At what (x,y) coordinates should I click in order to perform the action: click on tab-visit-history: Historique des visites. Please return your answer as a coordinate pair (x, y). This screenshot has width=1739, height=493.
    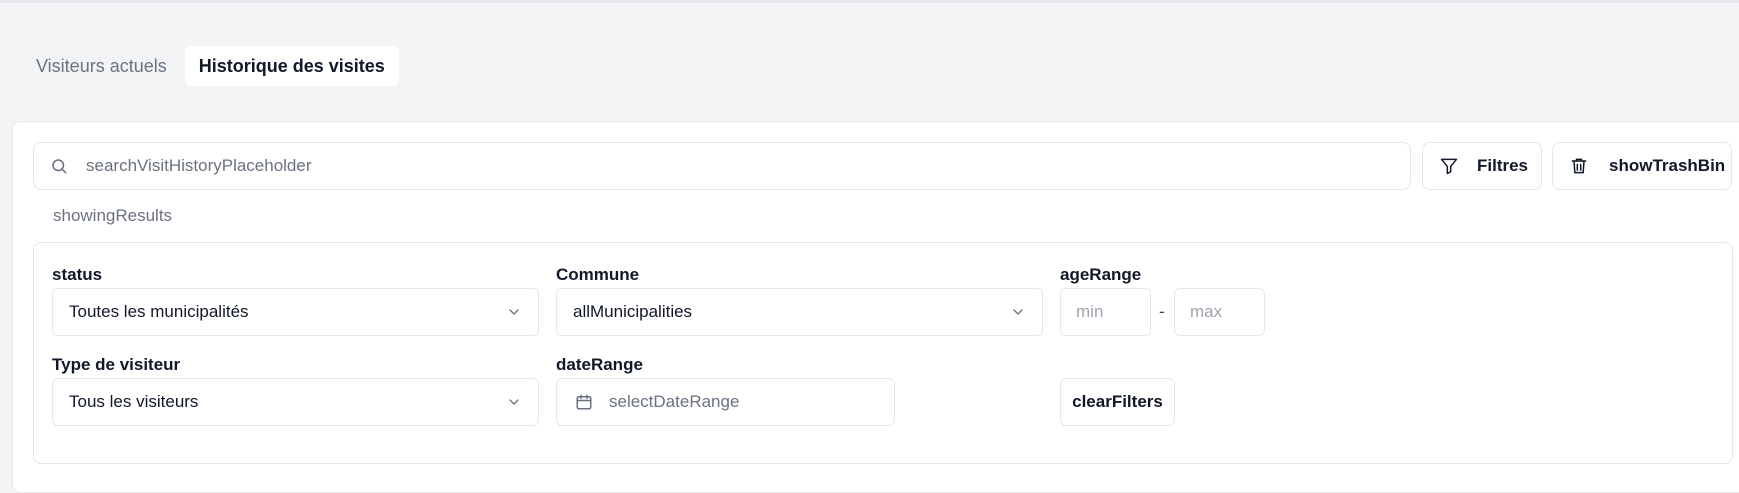
    Looking at the image, I should click on (291, 66).